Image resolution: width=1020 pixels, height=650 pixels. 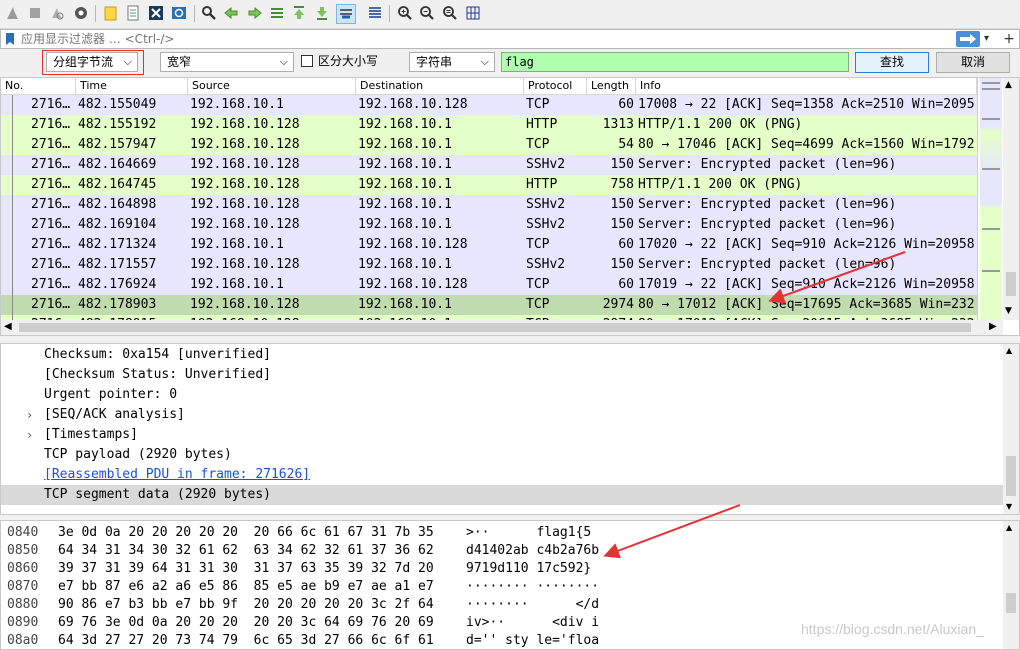 I want to click on detail-line: [Checksum Status: Unverified], so click(x=502, y=375).